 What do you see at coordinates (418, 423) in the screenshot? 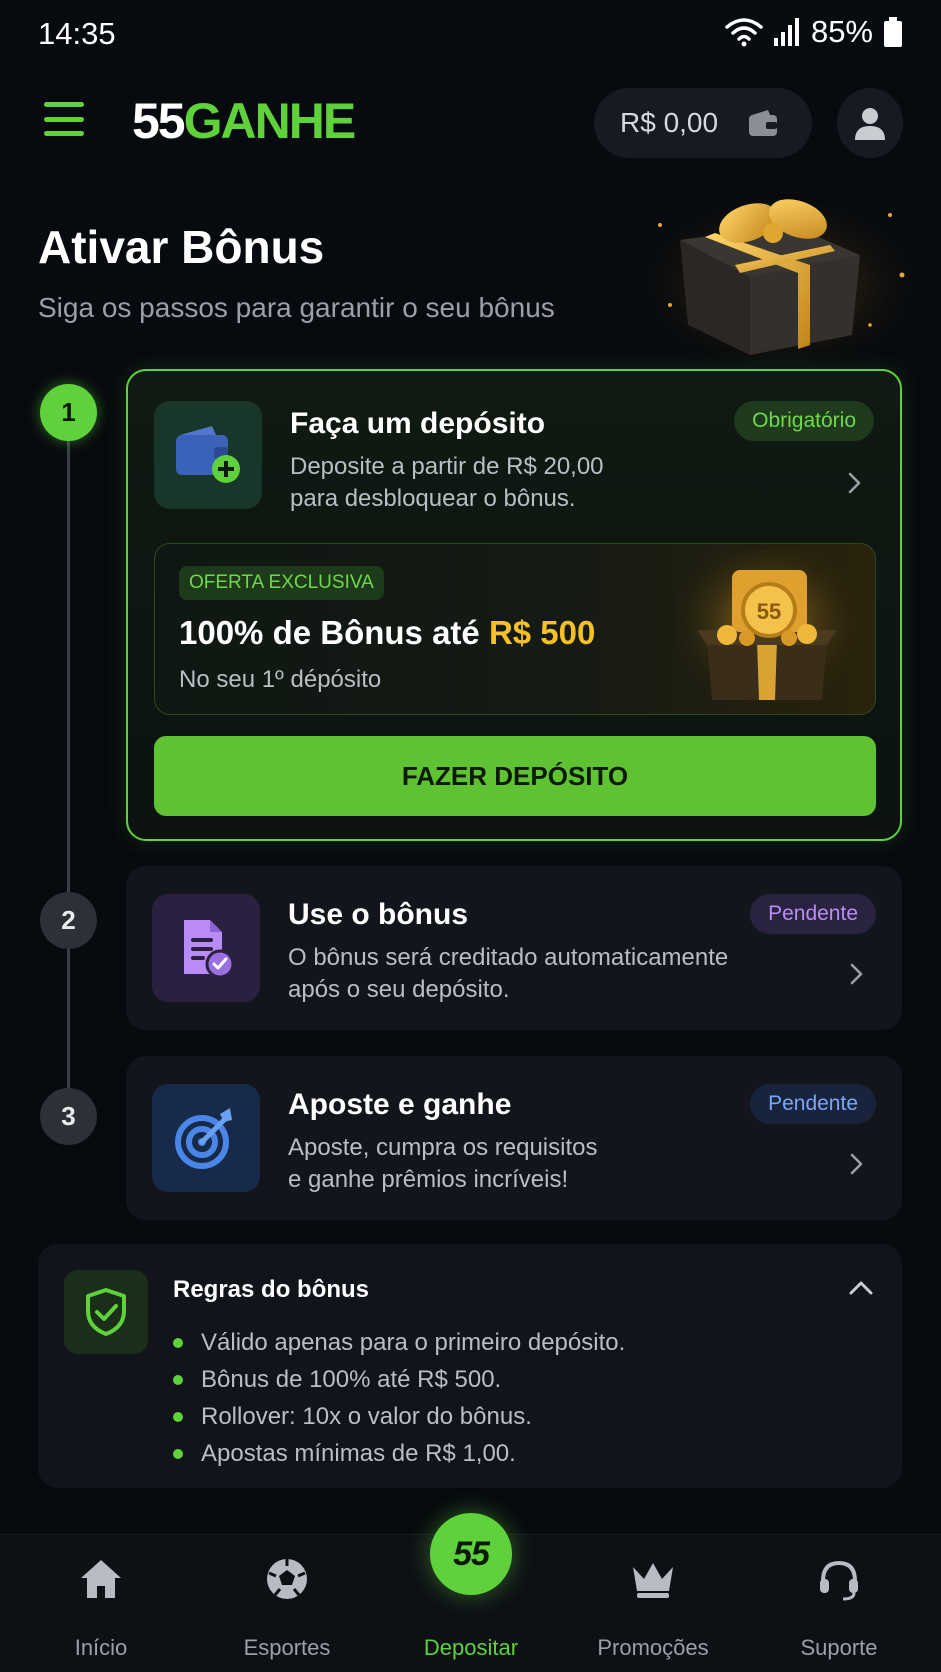
I see `step-title: Faça um depósito` at bounding box center [418, 423].